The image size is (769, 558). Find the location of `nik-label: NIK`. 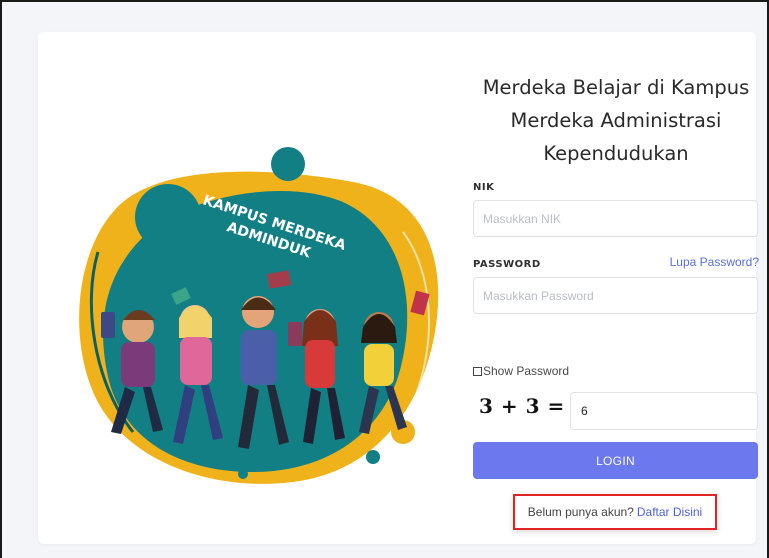

nik-label: NIK is located at coordinates (484, 187).